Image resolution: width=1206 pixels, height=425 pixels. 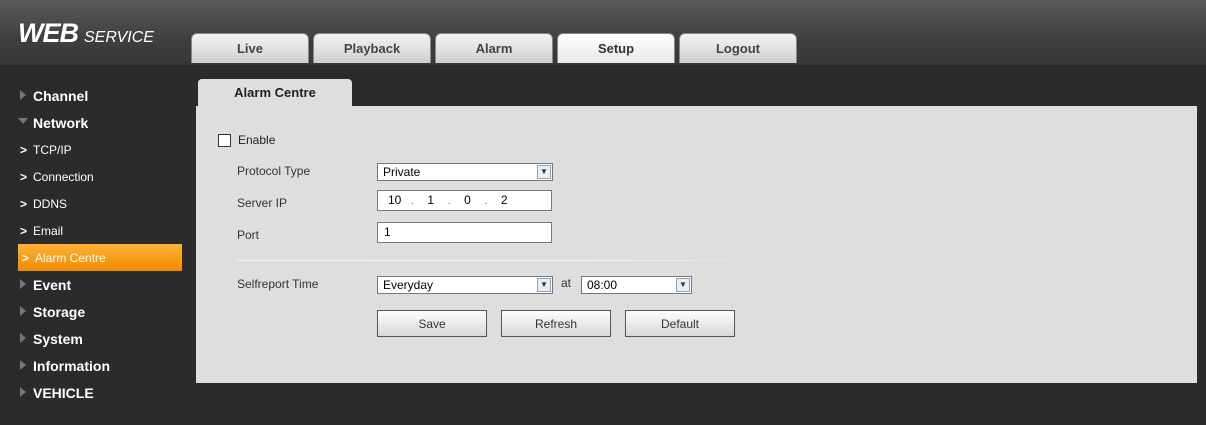 What do you see at coordinates (616, 48) in the screenshot?
I see `tab-setup: Setup` at bounding box center [616, 48].